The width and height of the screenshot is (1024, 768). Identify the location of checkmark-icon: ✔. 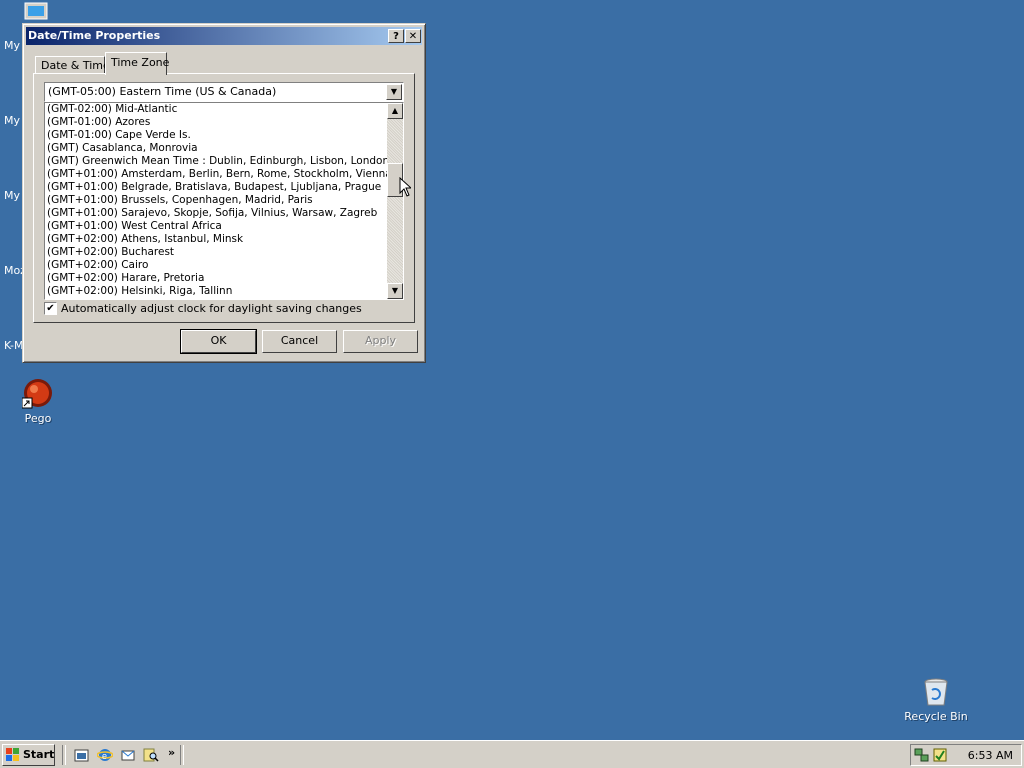
(50, 308).